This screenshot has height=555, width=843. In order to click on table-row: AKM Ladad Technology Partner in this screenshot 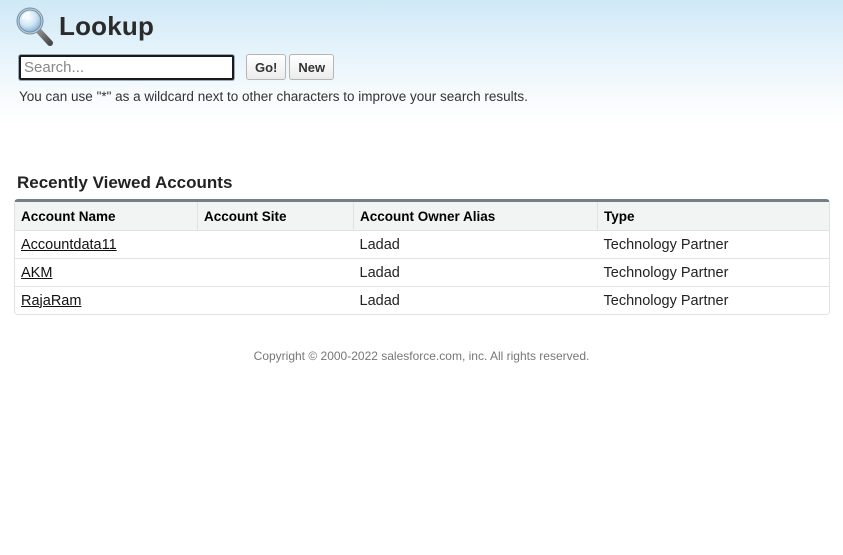, I will do `click(422, 272)`.